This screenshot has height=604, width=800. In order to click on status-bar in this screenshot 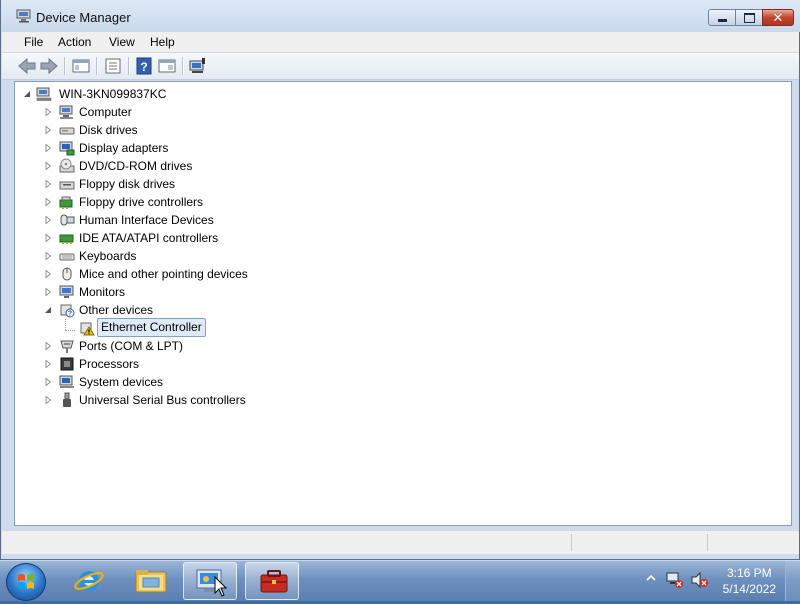, I will do `click(400, 542)`.